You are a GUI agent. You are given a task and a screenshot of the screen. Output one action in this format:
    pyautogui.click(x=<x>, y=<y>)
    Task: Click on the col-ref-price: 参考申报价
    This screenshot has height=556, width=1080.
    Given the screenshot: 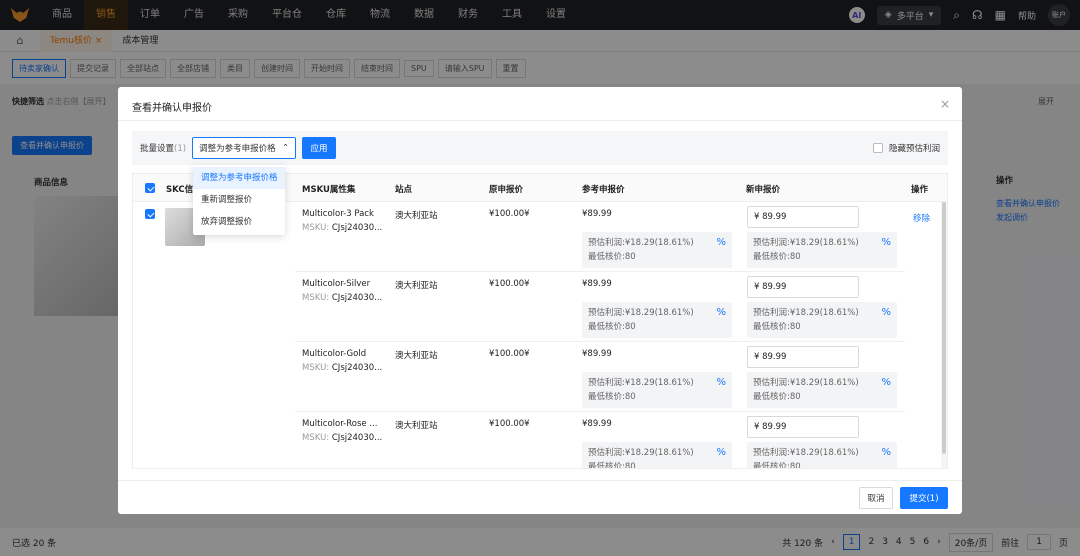 What is the action you would take?
    pyautogui.click(x=603, y=190)
    